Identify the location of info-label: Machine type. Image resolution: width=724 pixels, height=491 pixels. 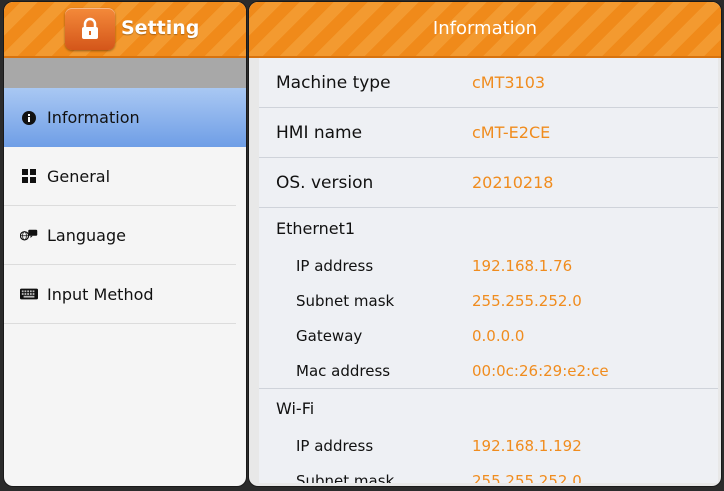
(333, 82).